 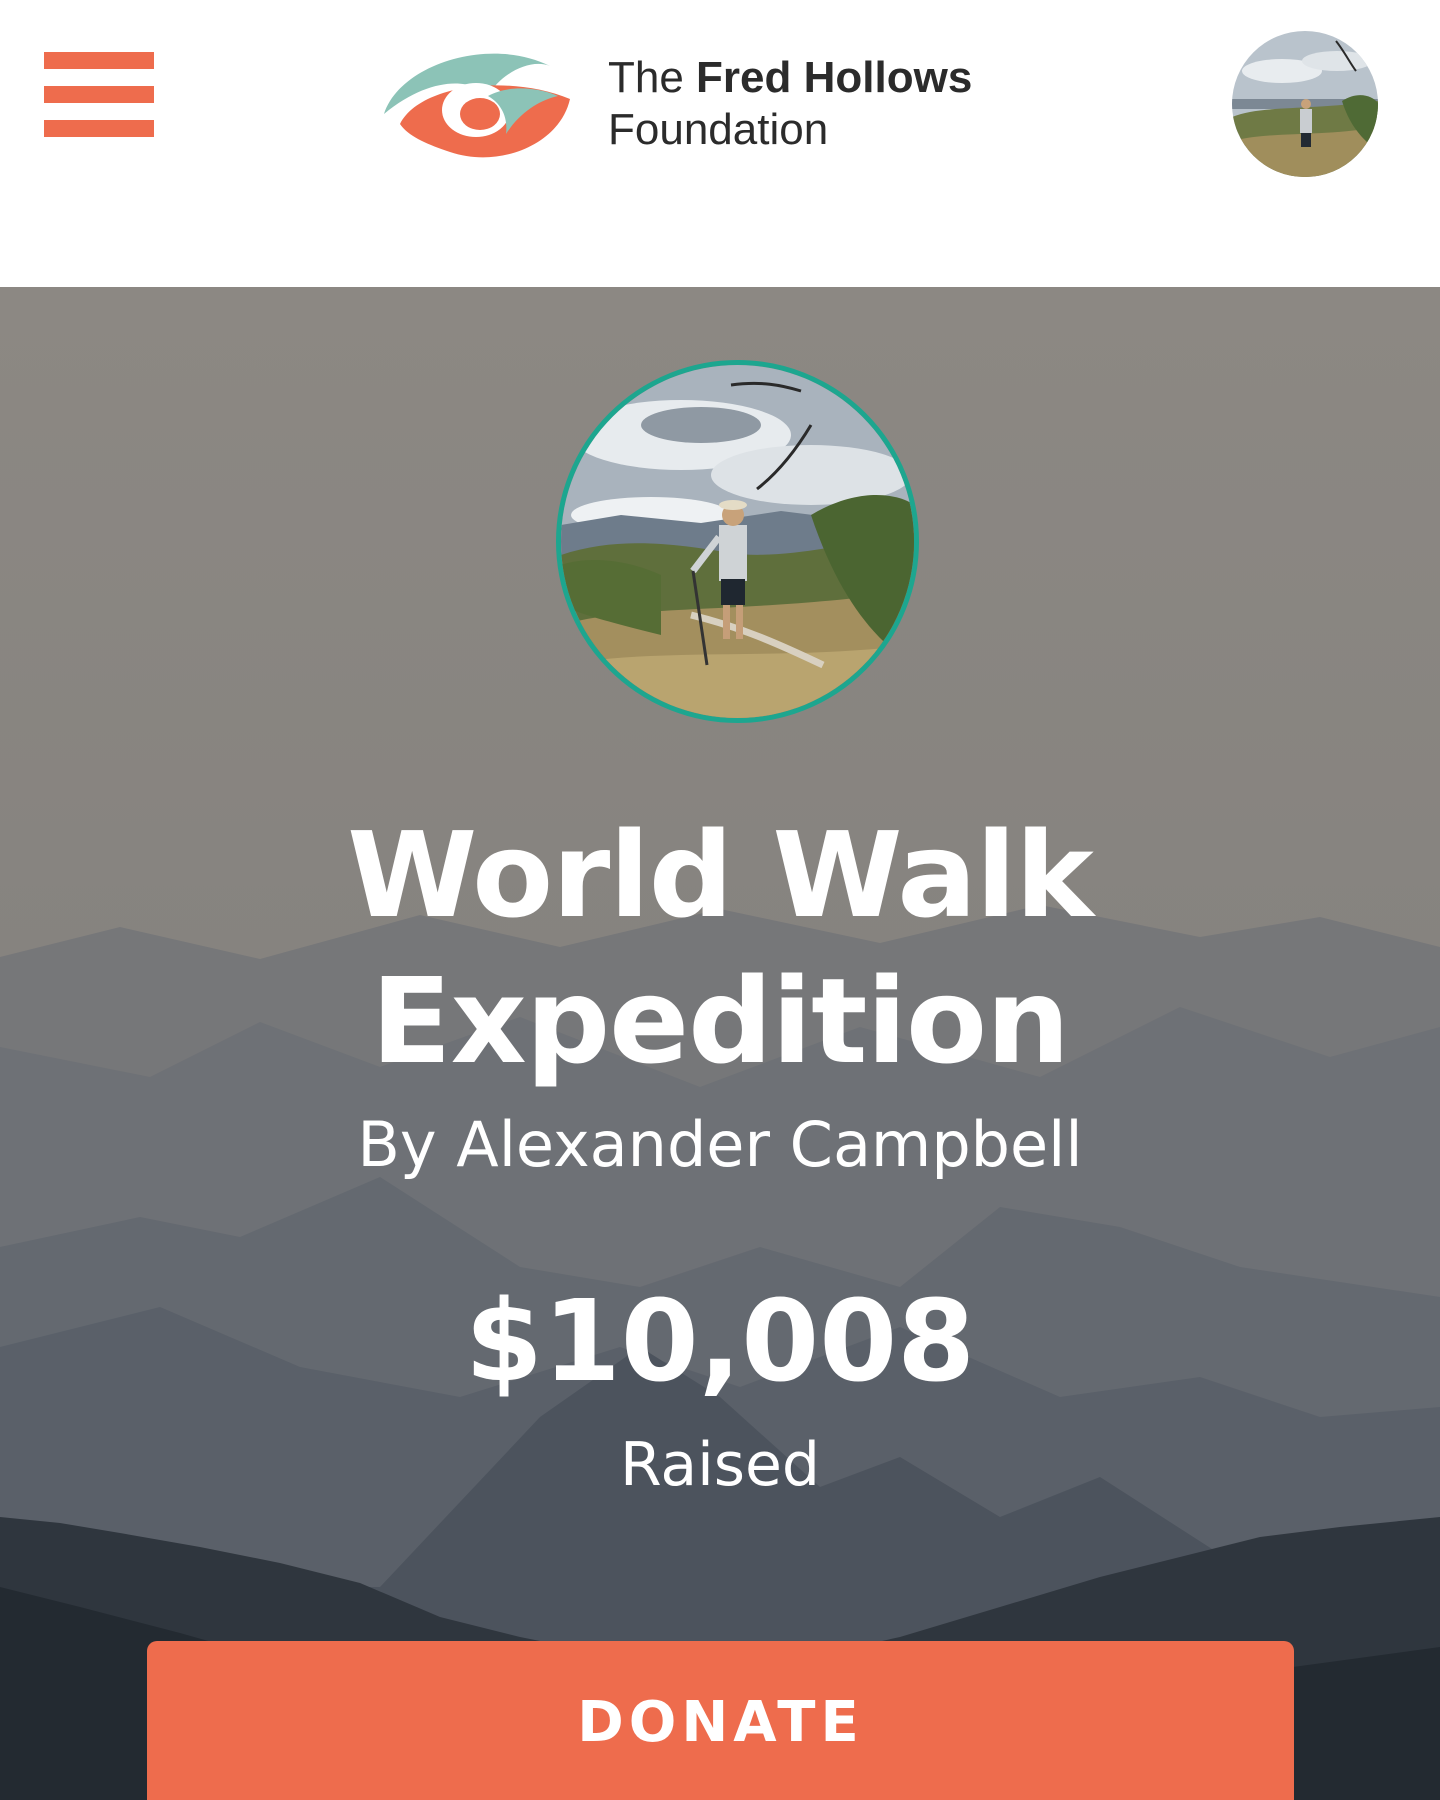 What do you see at coordinates (652, 77) in the screenshot?
I see `brand-name-prefix: The` at bounding box center [652, 77].